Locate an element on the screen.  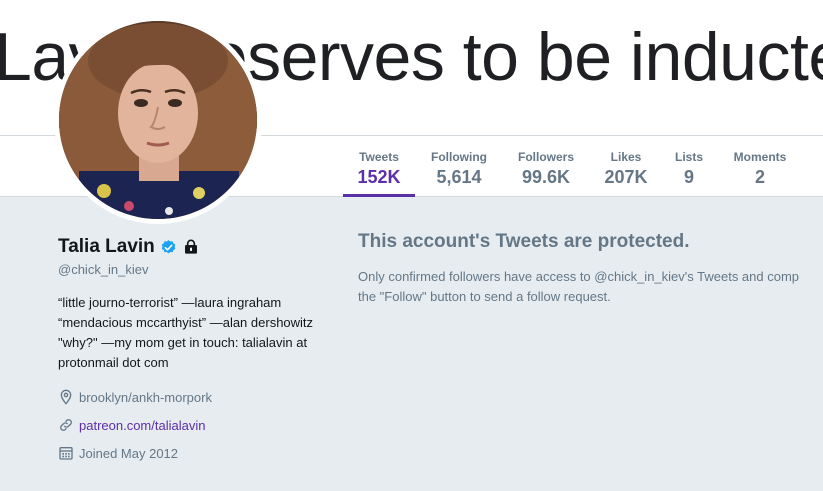
following-label: Following is located at coordinates (459, 157).